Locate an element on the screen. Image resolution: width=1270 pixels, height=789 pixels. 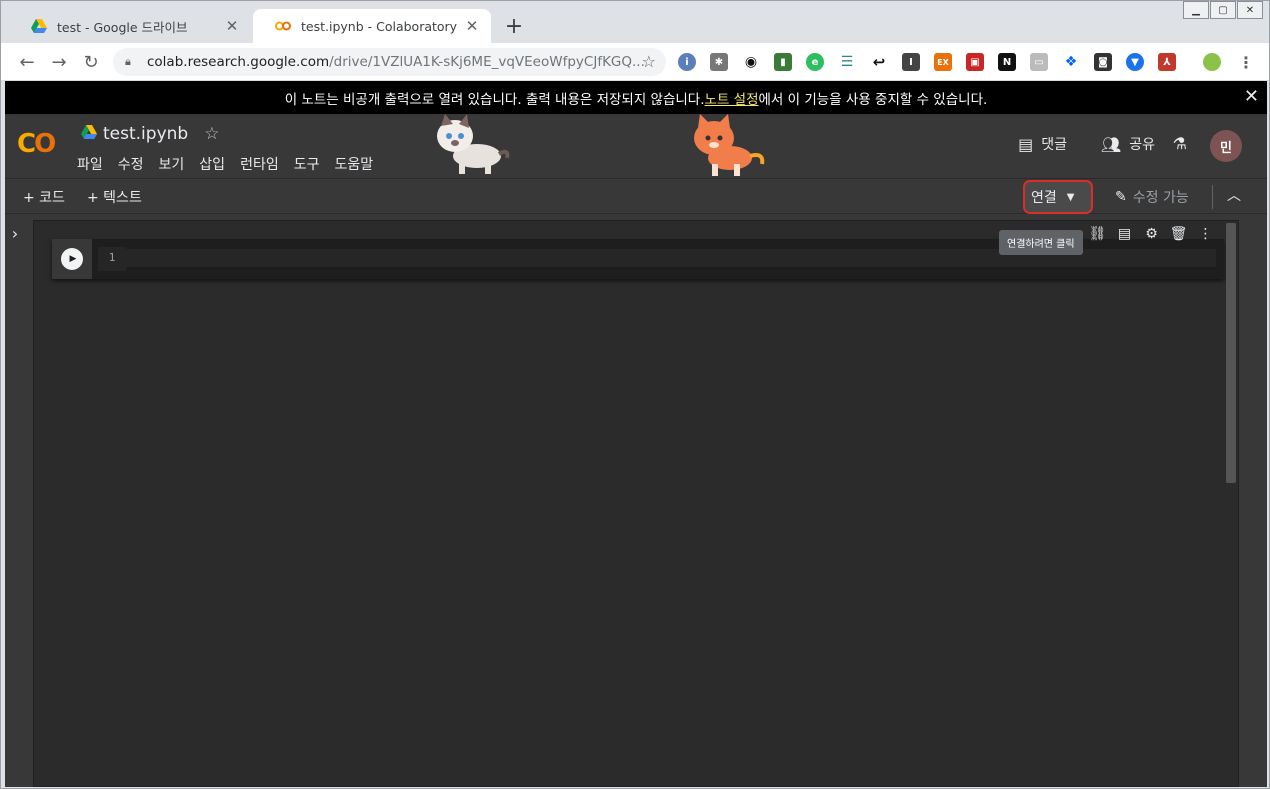
extension-icon: ▭ is located at coordinates (1039, 62).